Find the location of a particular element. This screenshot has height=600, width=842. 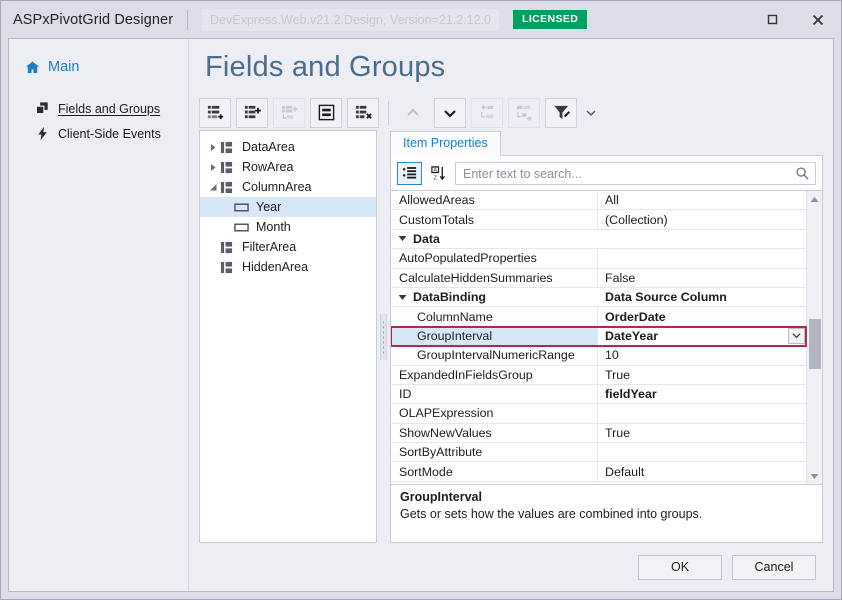

chevron-down-icon is located at coordinates (796, 336).